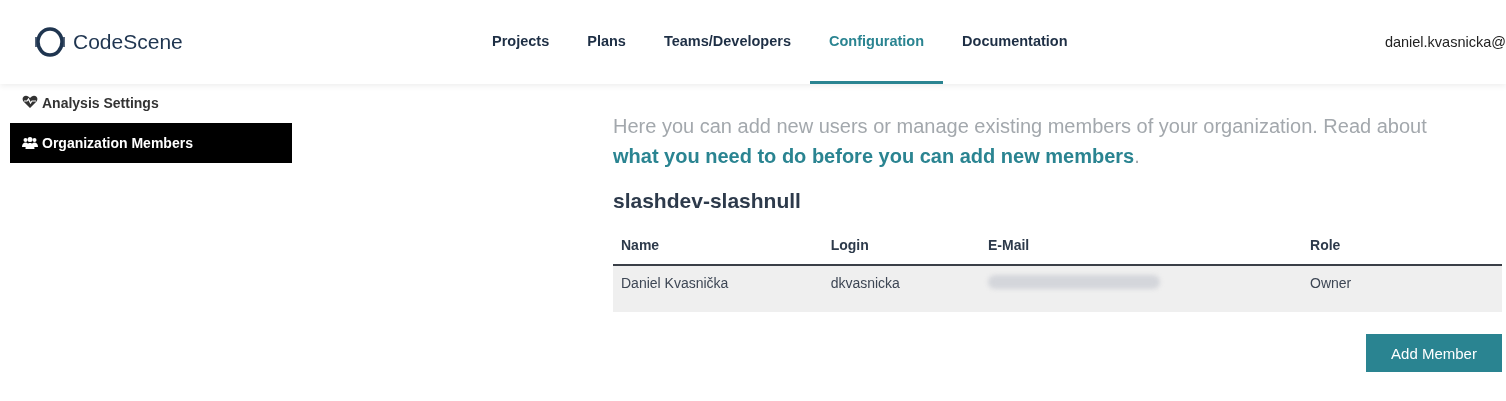 The image size is (1506, 401). Describe the element at coordinates (1445, 42) in the screenshot. I see `user-email: daniel.kvasnicka@` at that location.